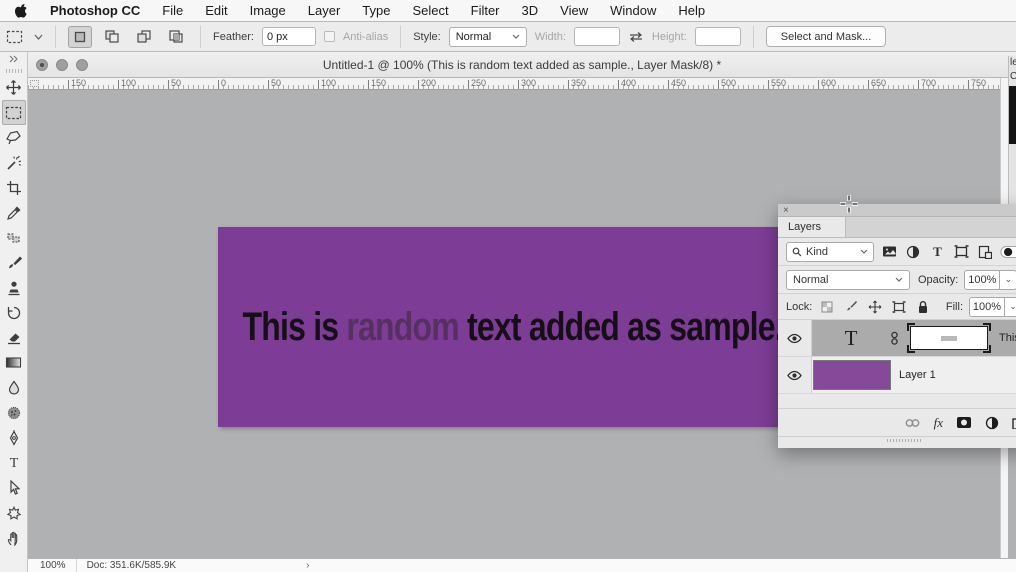 The image size is (1016, 572). I want to click on hand-tool, so click(14, 537).